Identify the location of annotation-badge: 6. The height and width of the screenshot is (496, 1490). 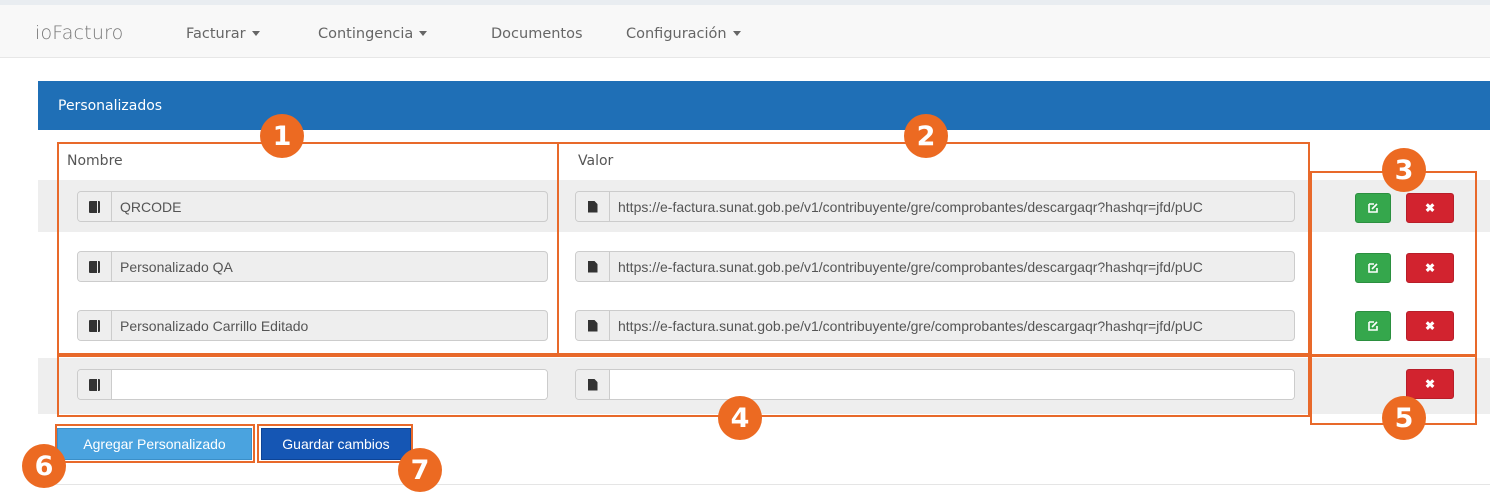
(44, 466).